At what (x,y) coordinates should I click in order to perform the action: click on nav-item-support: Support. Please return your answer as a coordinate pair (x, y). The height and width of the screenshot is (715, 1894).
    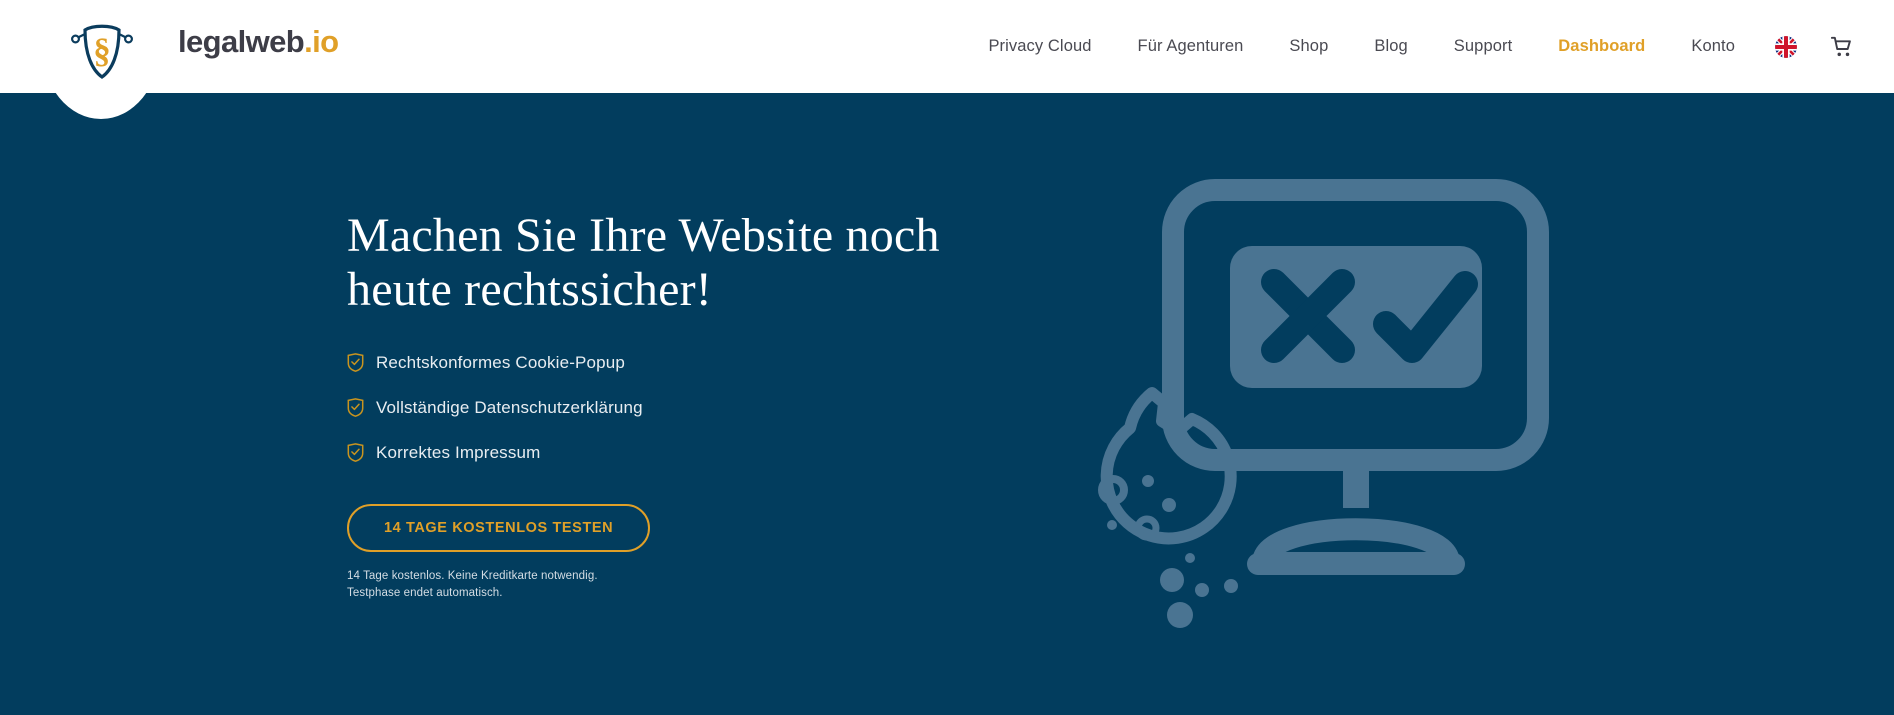
    Looking at the image, I should click on (1483, 46).